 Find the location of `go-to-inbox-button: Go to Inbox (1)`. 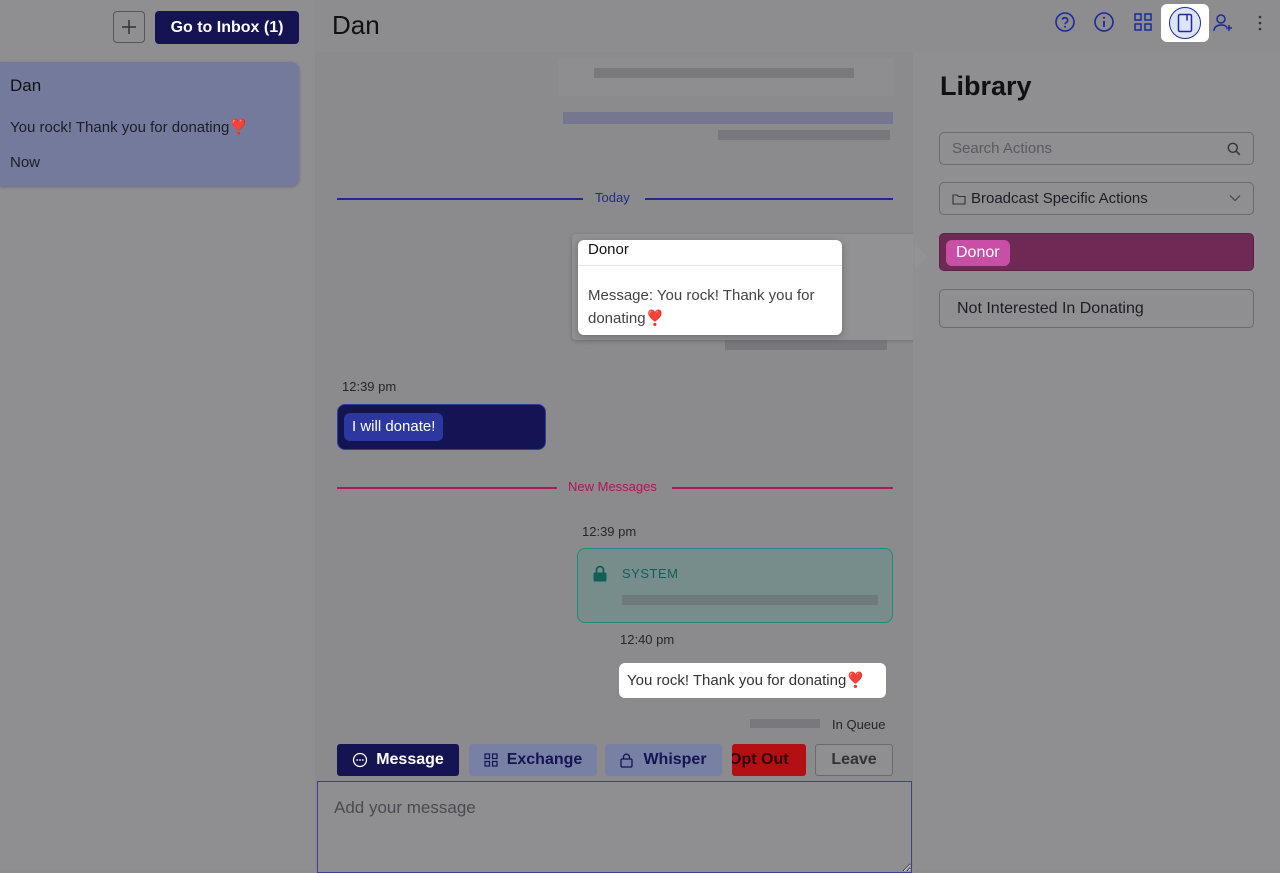

go-to-inbox-button: Go to Inbox (1) is located at coordinates (227, 27).